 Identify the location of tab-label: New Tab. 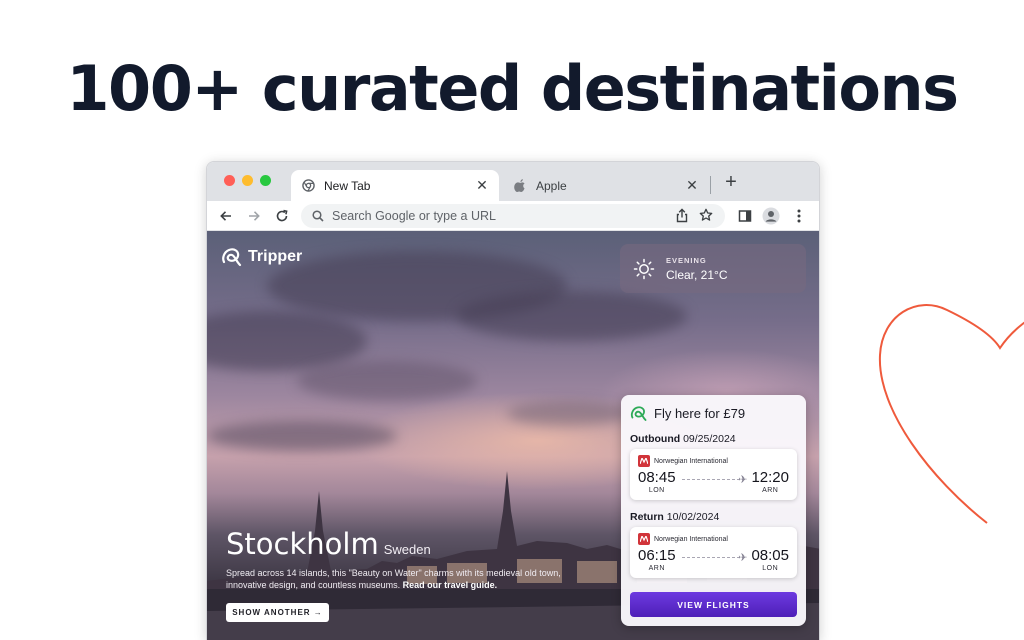
(347, 185).